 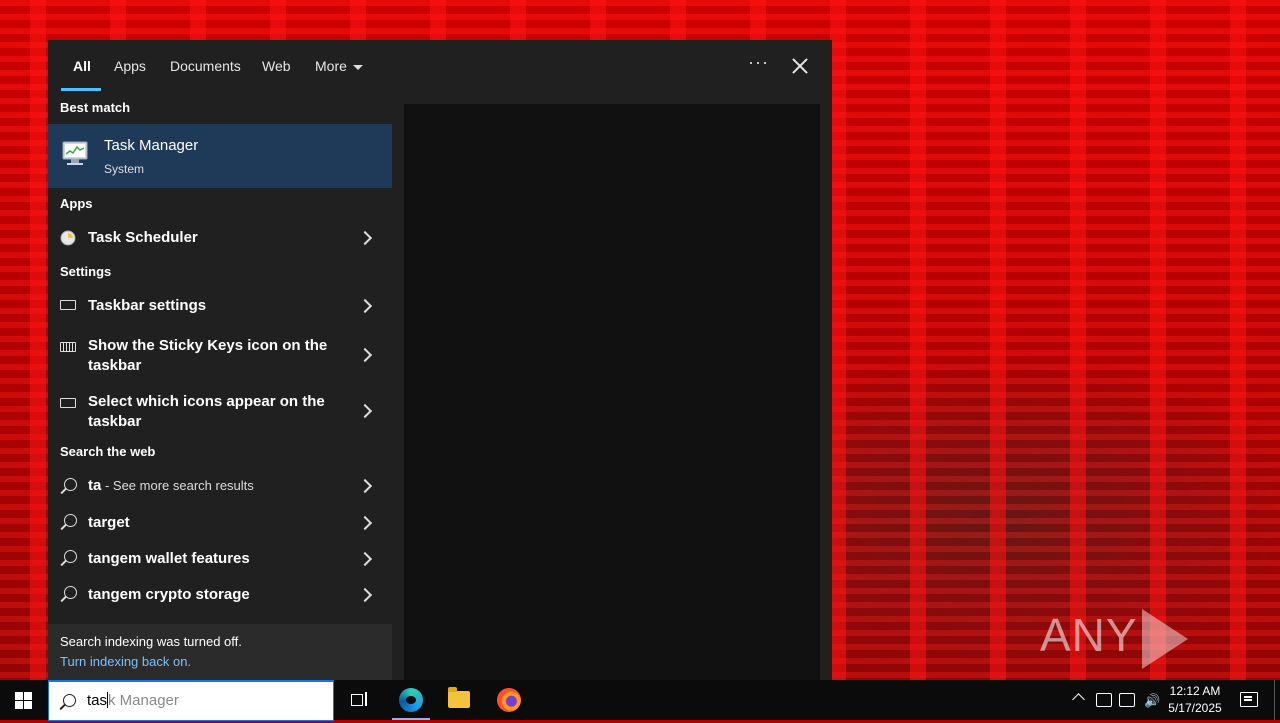 I want to click on task-manager-icon, so click(x=75, y=153).